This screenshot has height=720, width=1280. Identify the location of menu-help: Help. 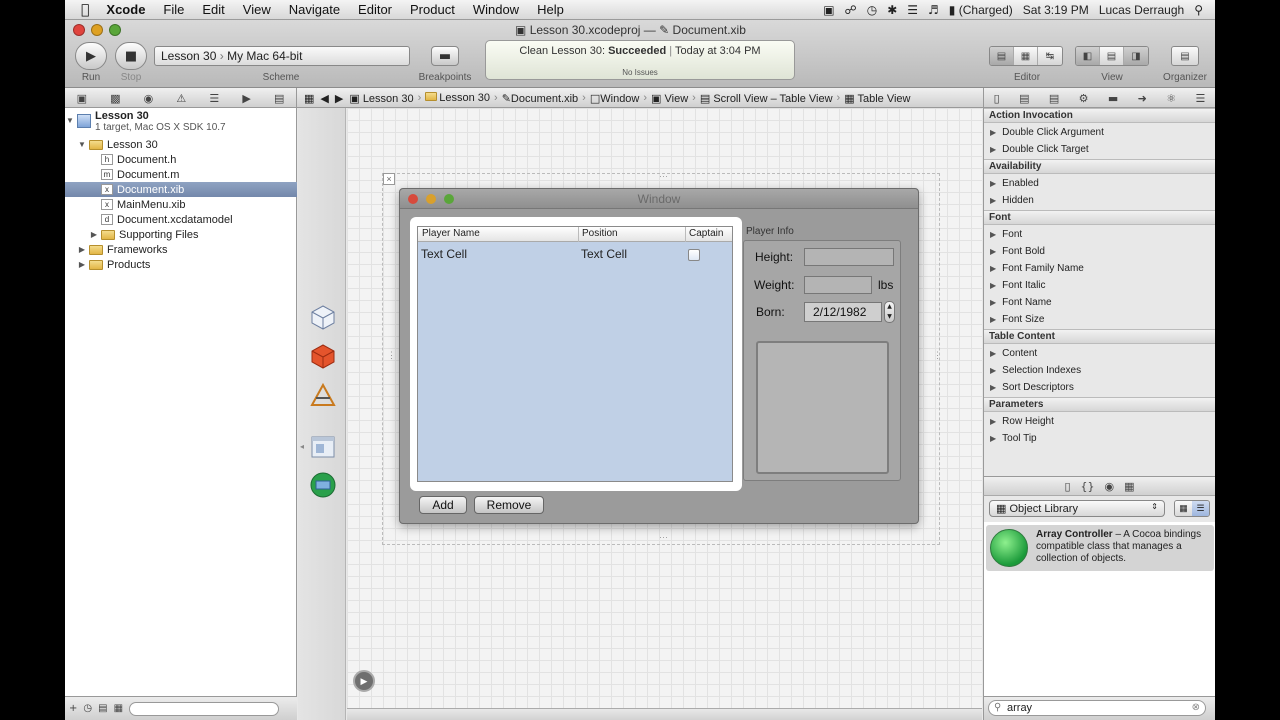
(550, 9).